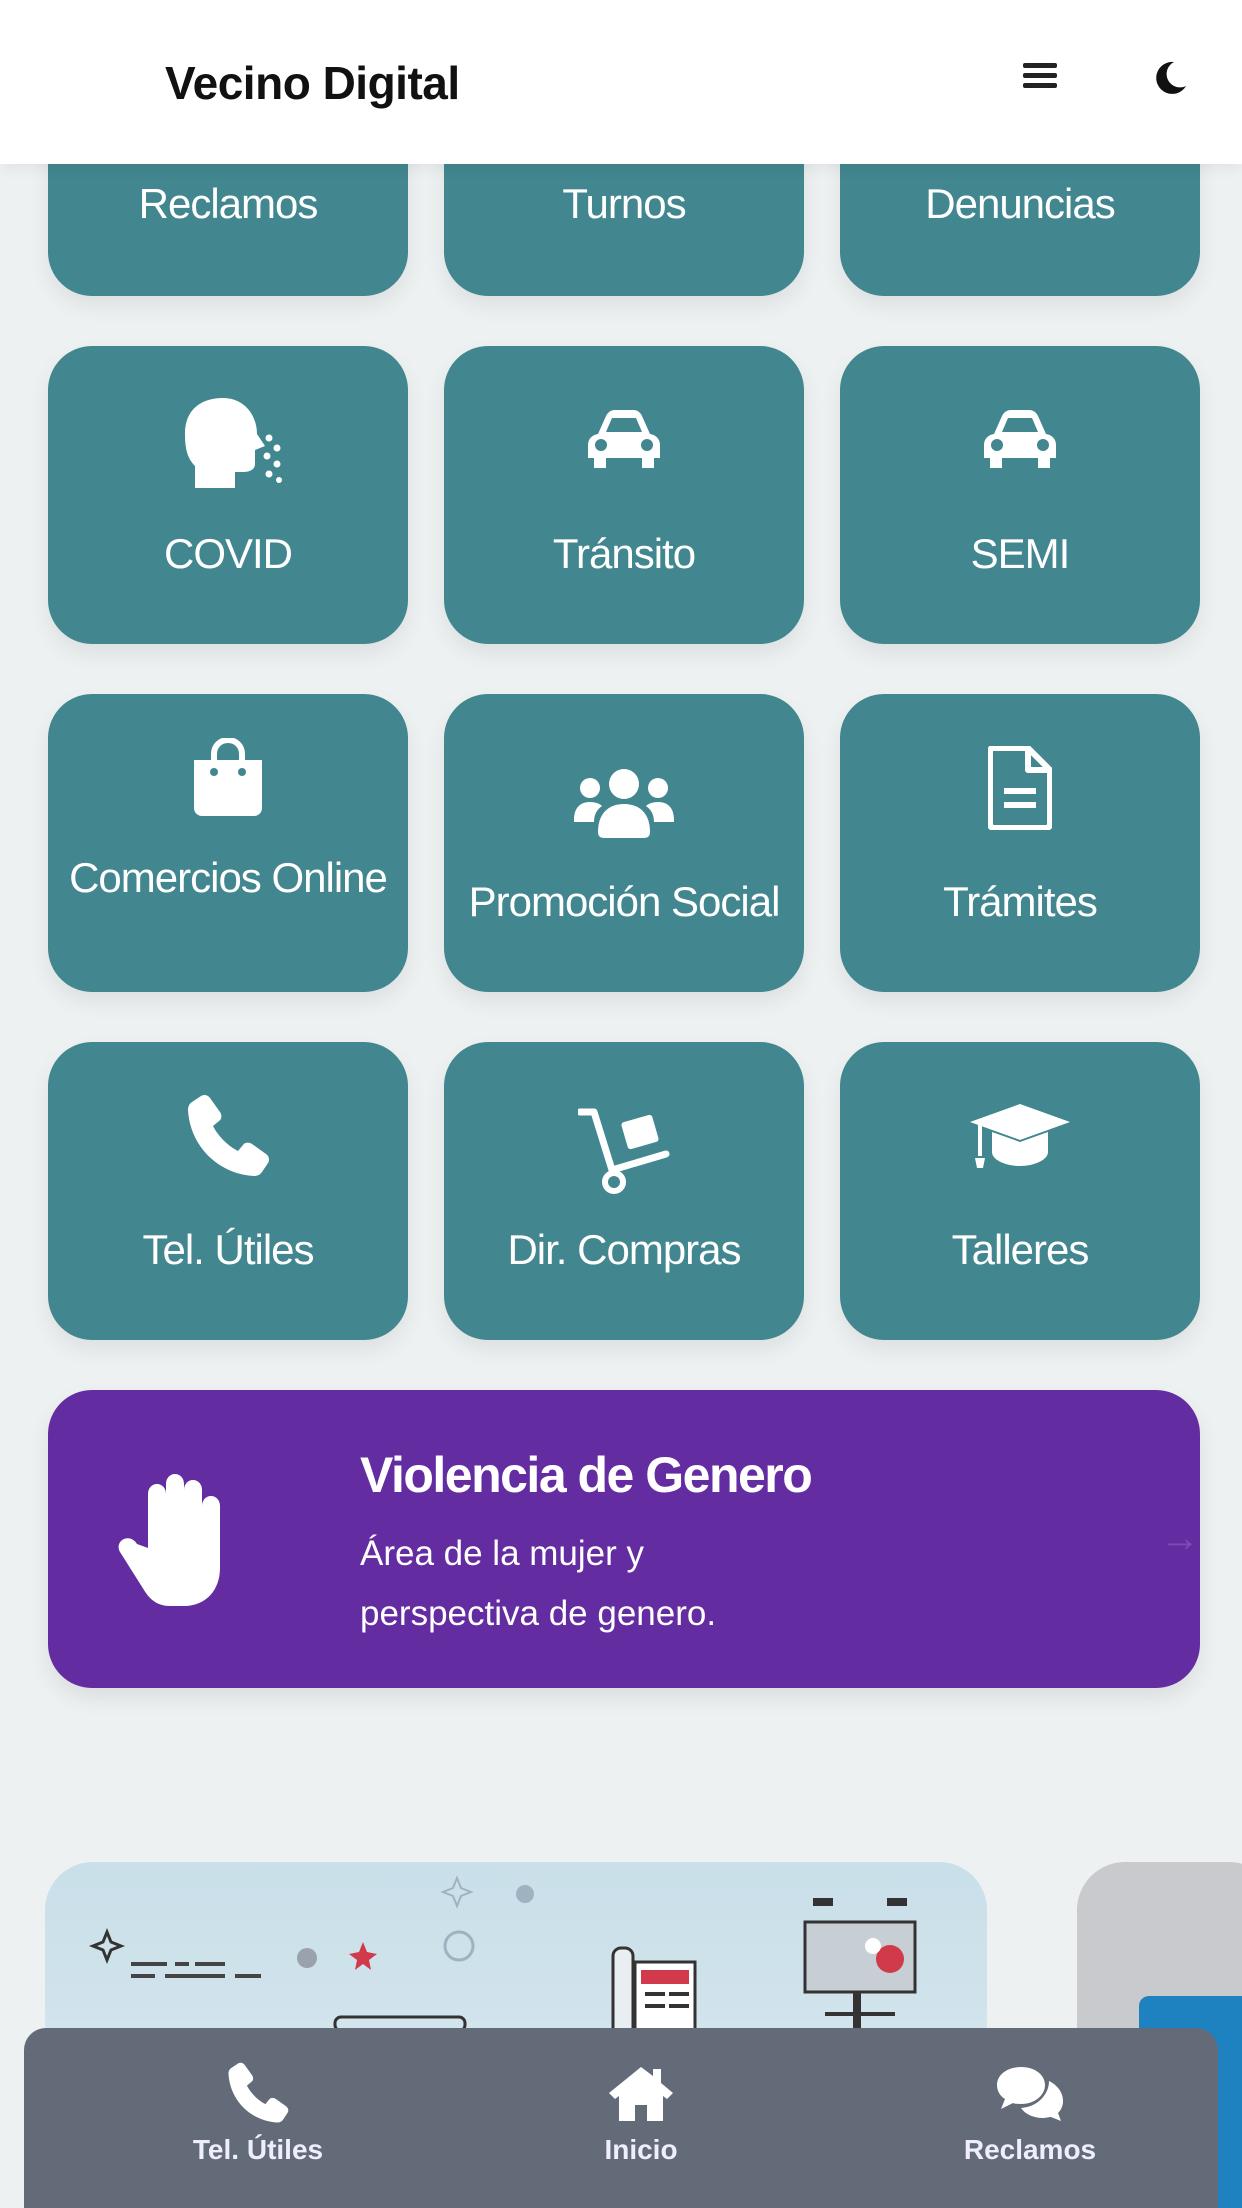 This screenshot has height=2208, width=1242. I want to click on dolly-icon, so click(624, 1156).